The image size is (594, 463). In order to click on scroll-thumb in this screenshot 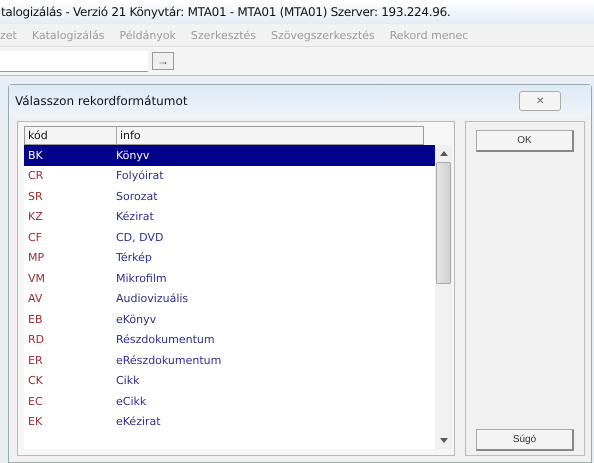, I will do `click(443, 223)`.